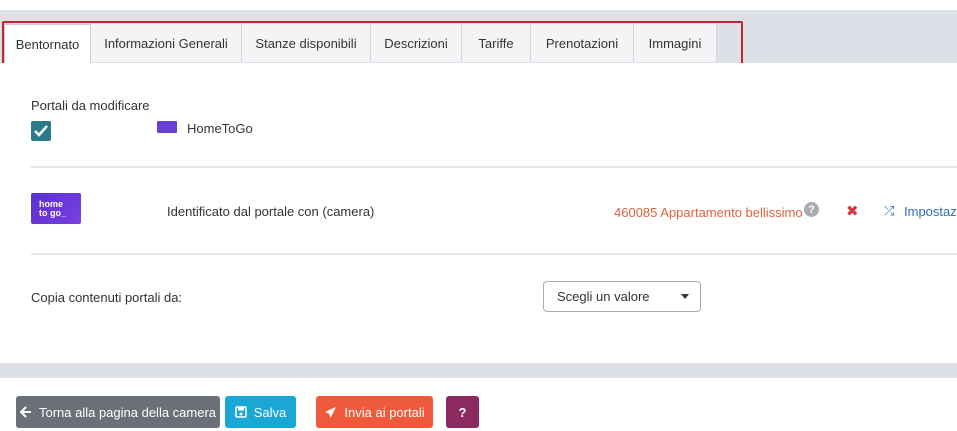  I want to click on tabs-highlight-frame, so click(372, 43).